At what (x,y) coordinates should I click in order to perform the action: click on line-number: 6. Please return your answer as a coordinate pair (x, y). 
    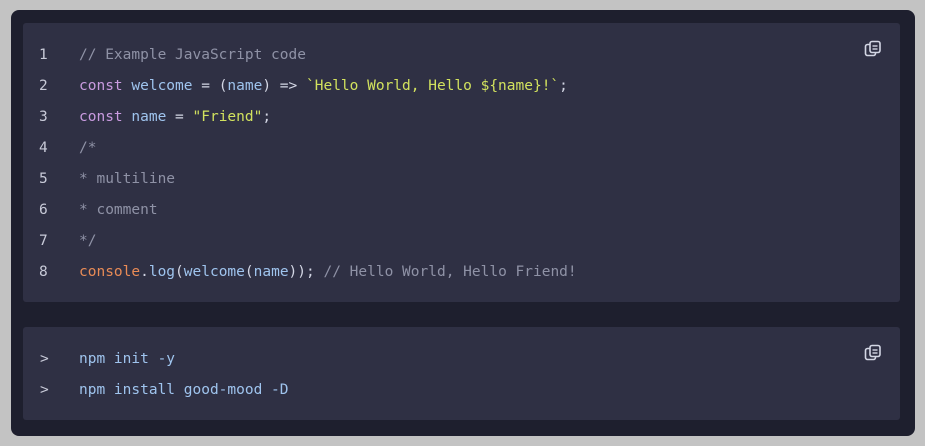
    Looking at the image, I should click on (43, 210).